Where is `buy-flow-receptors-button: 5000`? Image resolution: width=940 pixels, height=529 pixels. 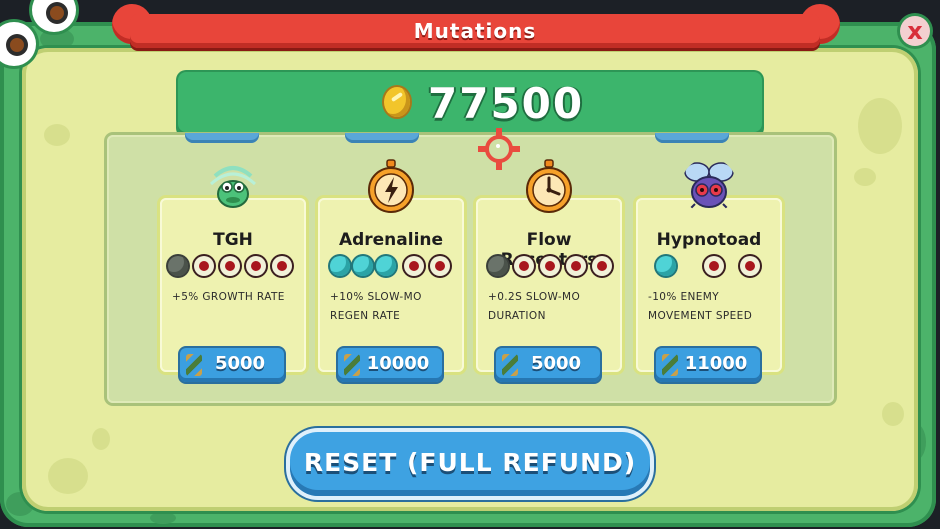 buy-flow-receptors-button: 5000 is located at coordinates (548, 365).